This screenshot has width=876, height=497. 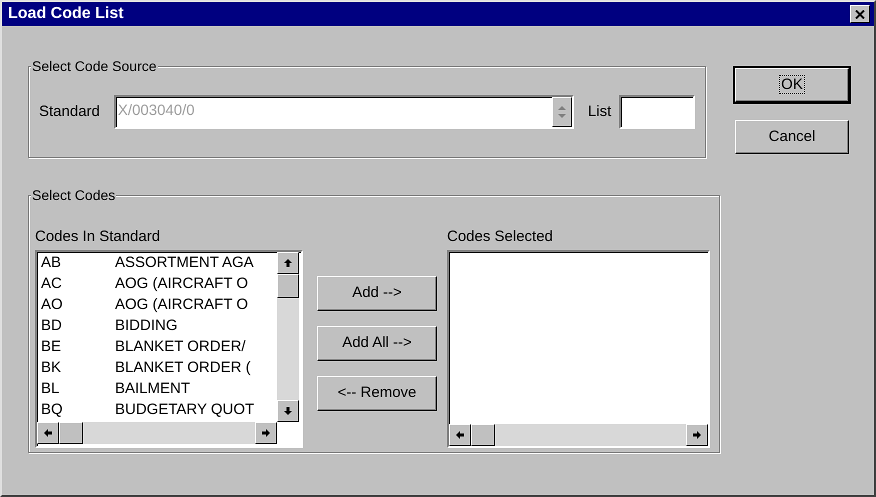 What do you see at coordinates (377, 293) in the screenshot?
I see `move-button: Add -->` at bounding box center [377, 293].